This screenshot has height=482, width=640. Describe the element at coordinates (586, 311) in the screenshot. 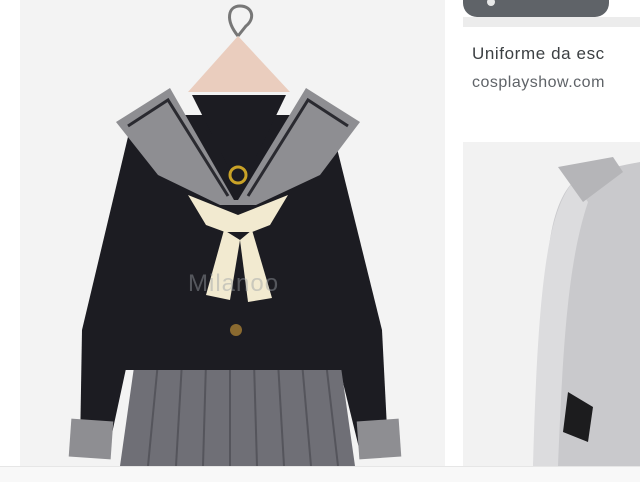

I see `jacket-illustration` at that location.